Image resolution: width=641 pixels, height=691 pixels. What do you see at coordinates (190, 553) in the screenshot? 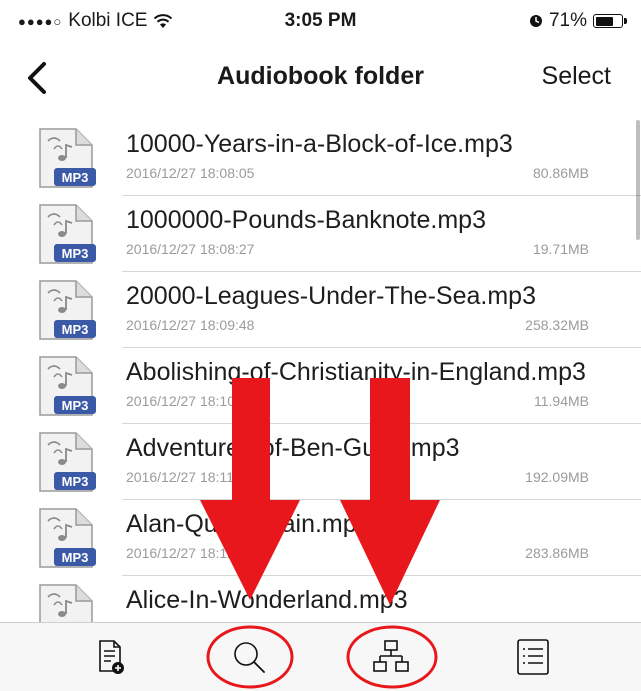
I see `file-date: 2016/12/27 18:12:36` at bounding box center [190, 553].